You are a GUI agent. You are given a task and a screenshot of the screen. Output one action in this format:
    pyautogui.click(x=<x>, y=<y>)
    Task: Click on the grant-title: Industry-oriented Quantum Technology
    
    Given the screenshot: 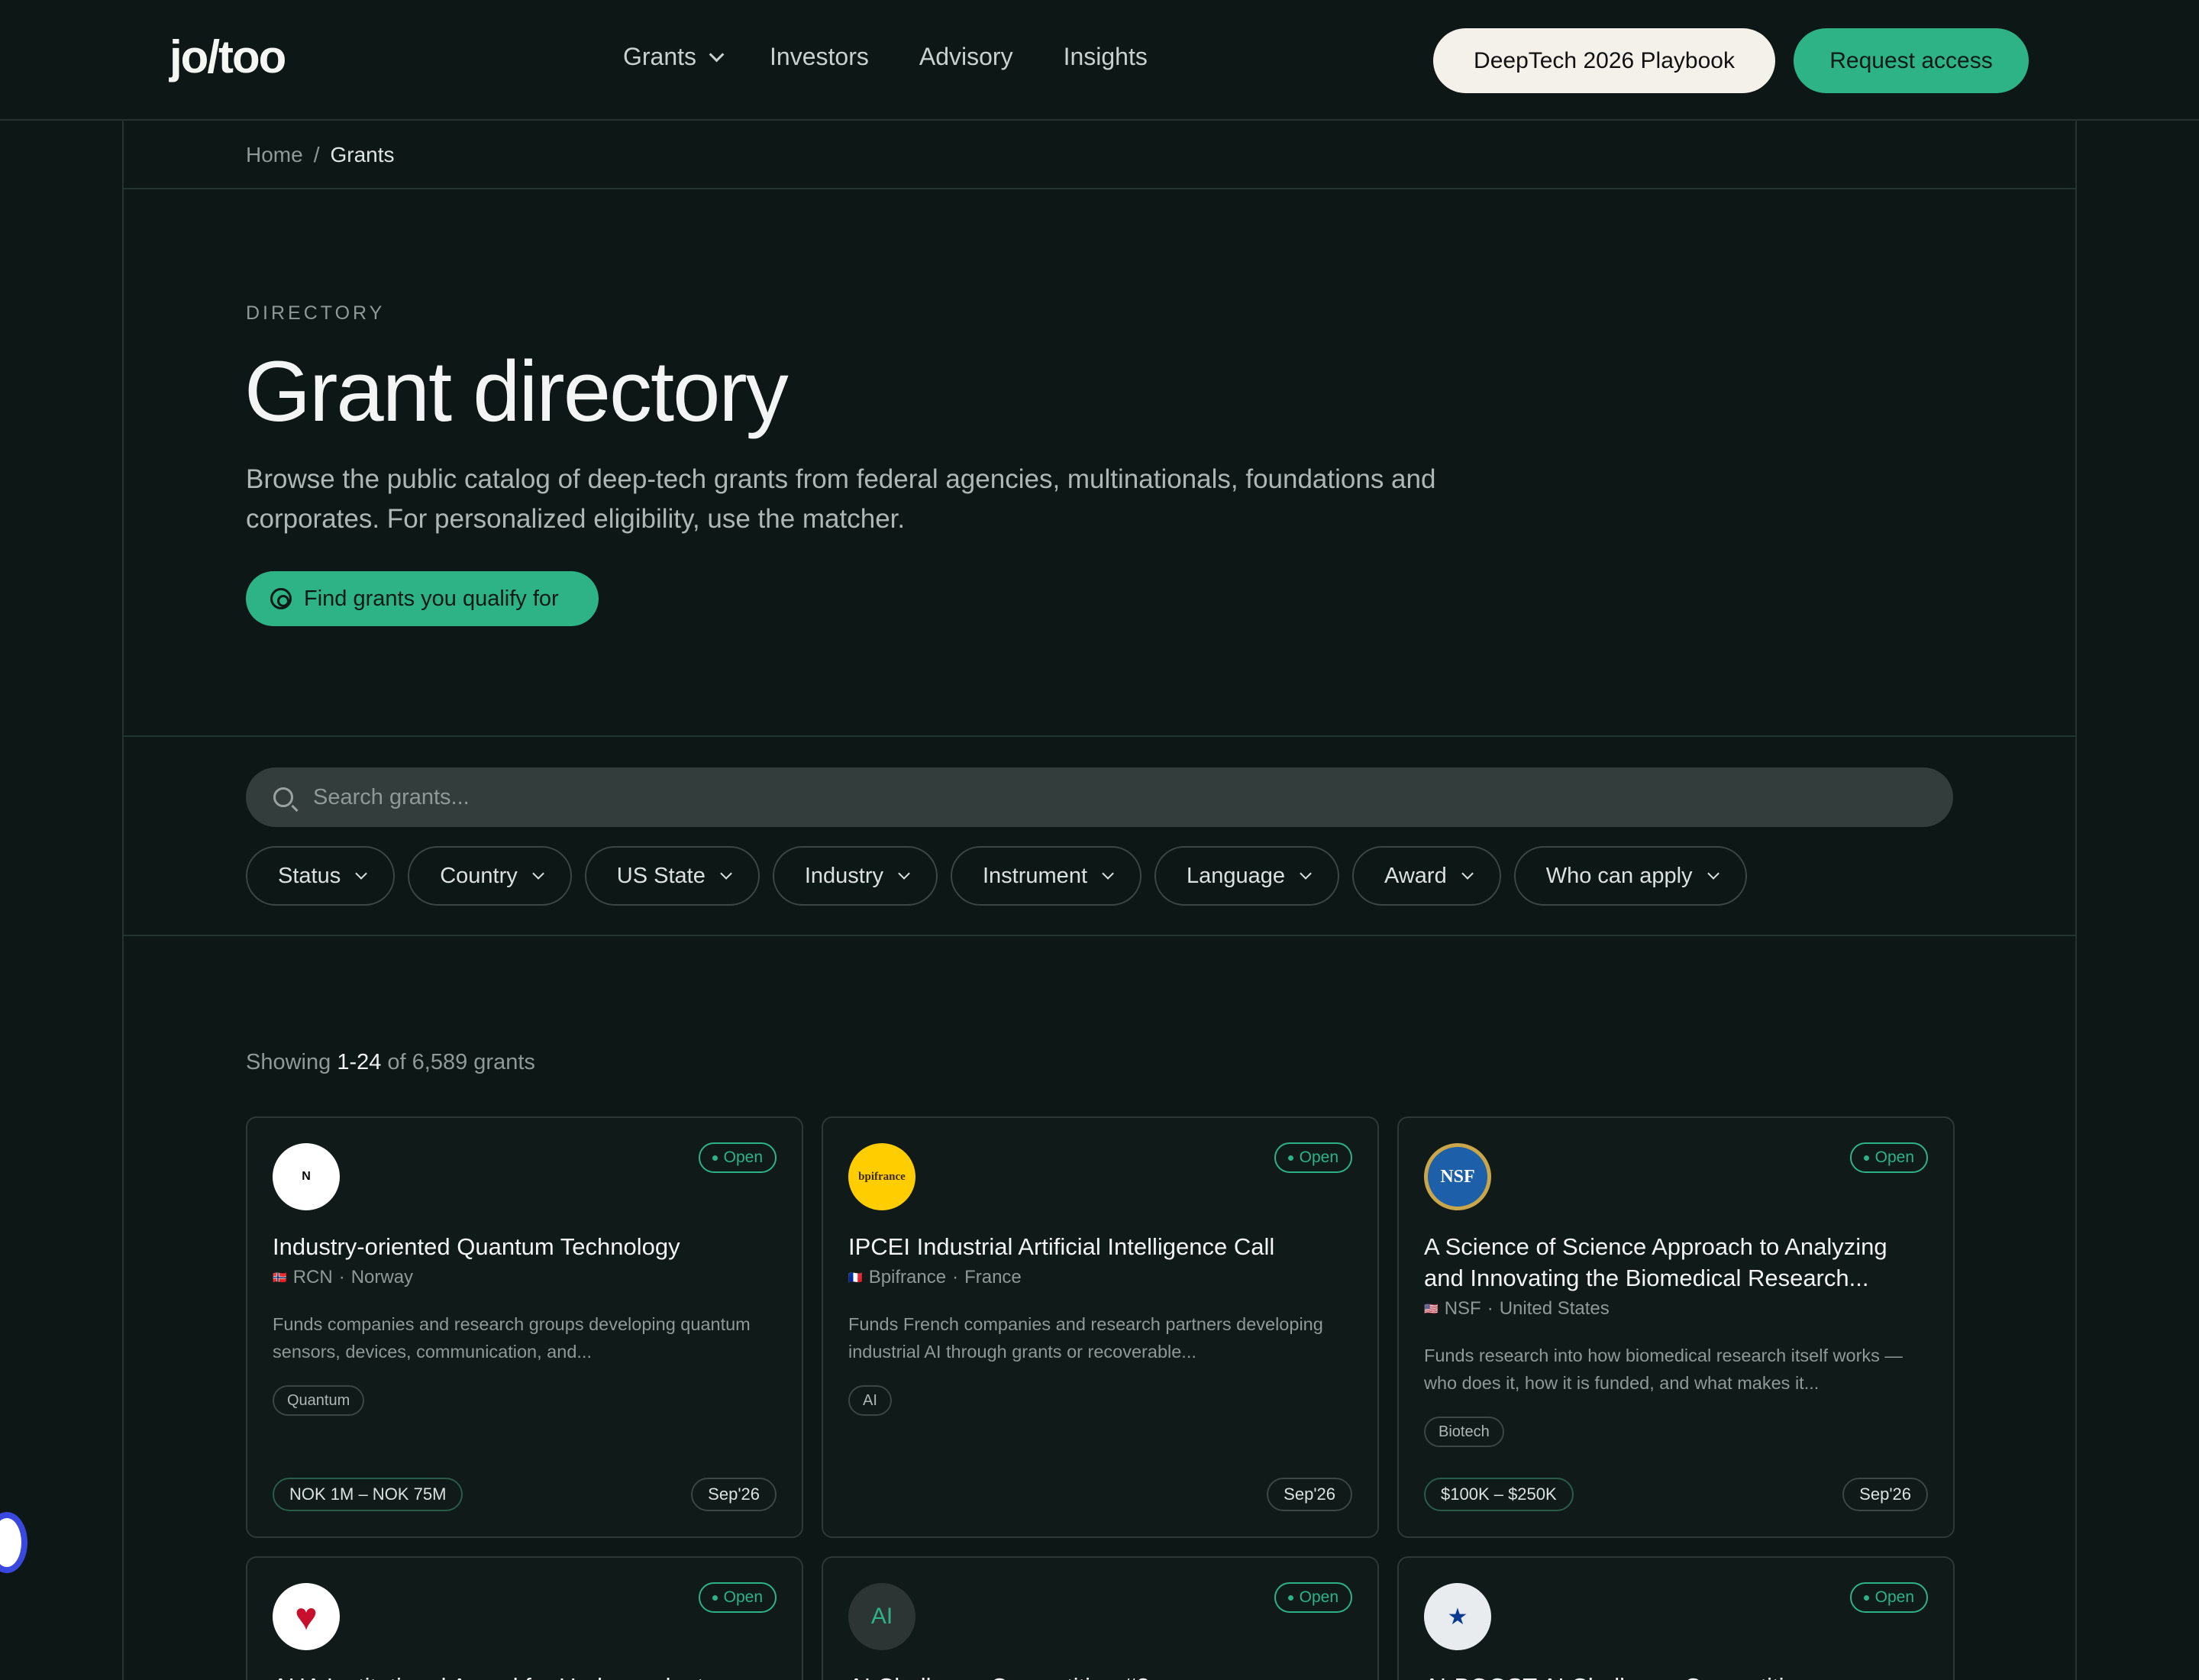 What is the action you would take?
    pyautogui.click(x=525, y=1247)
    